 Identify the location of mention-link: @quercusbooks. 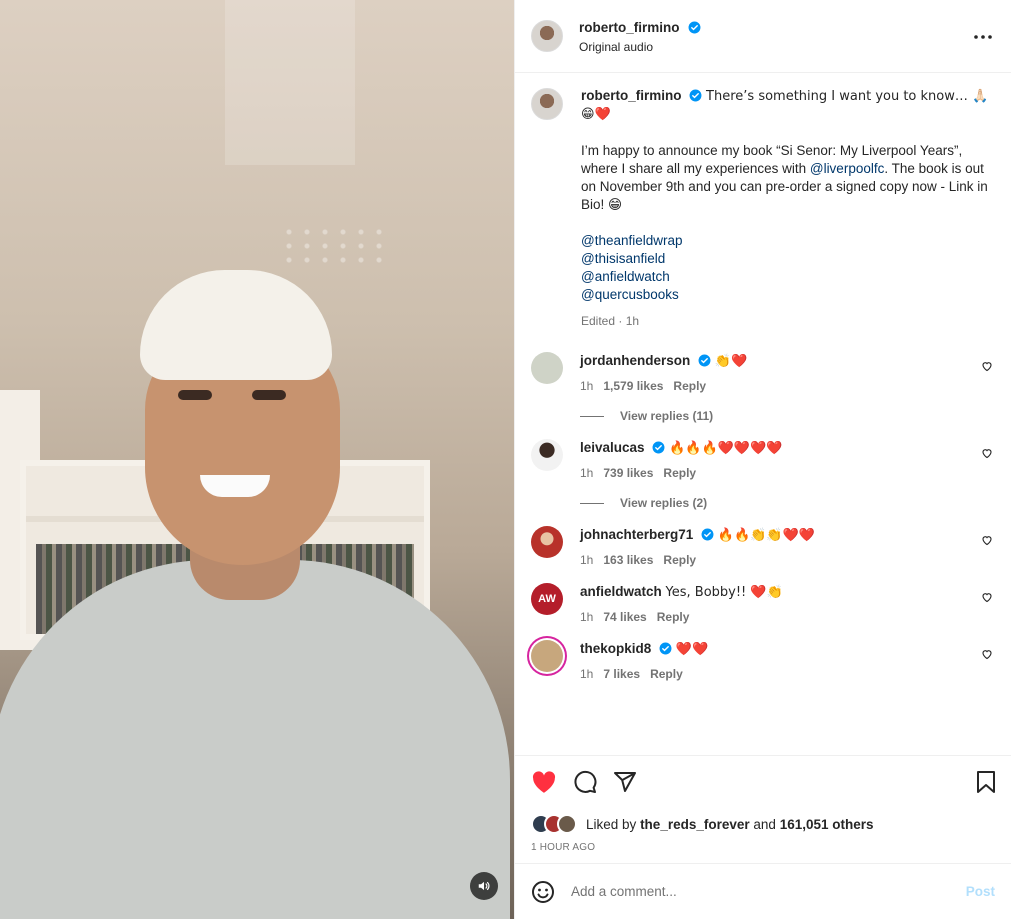
(788, 295).